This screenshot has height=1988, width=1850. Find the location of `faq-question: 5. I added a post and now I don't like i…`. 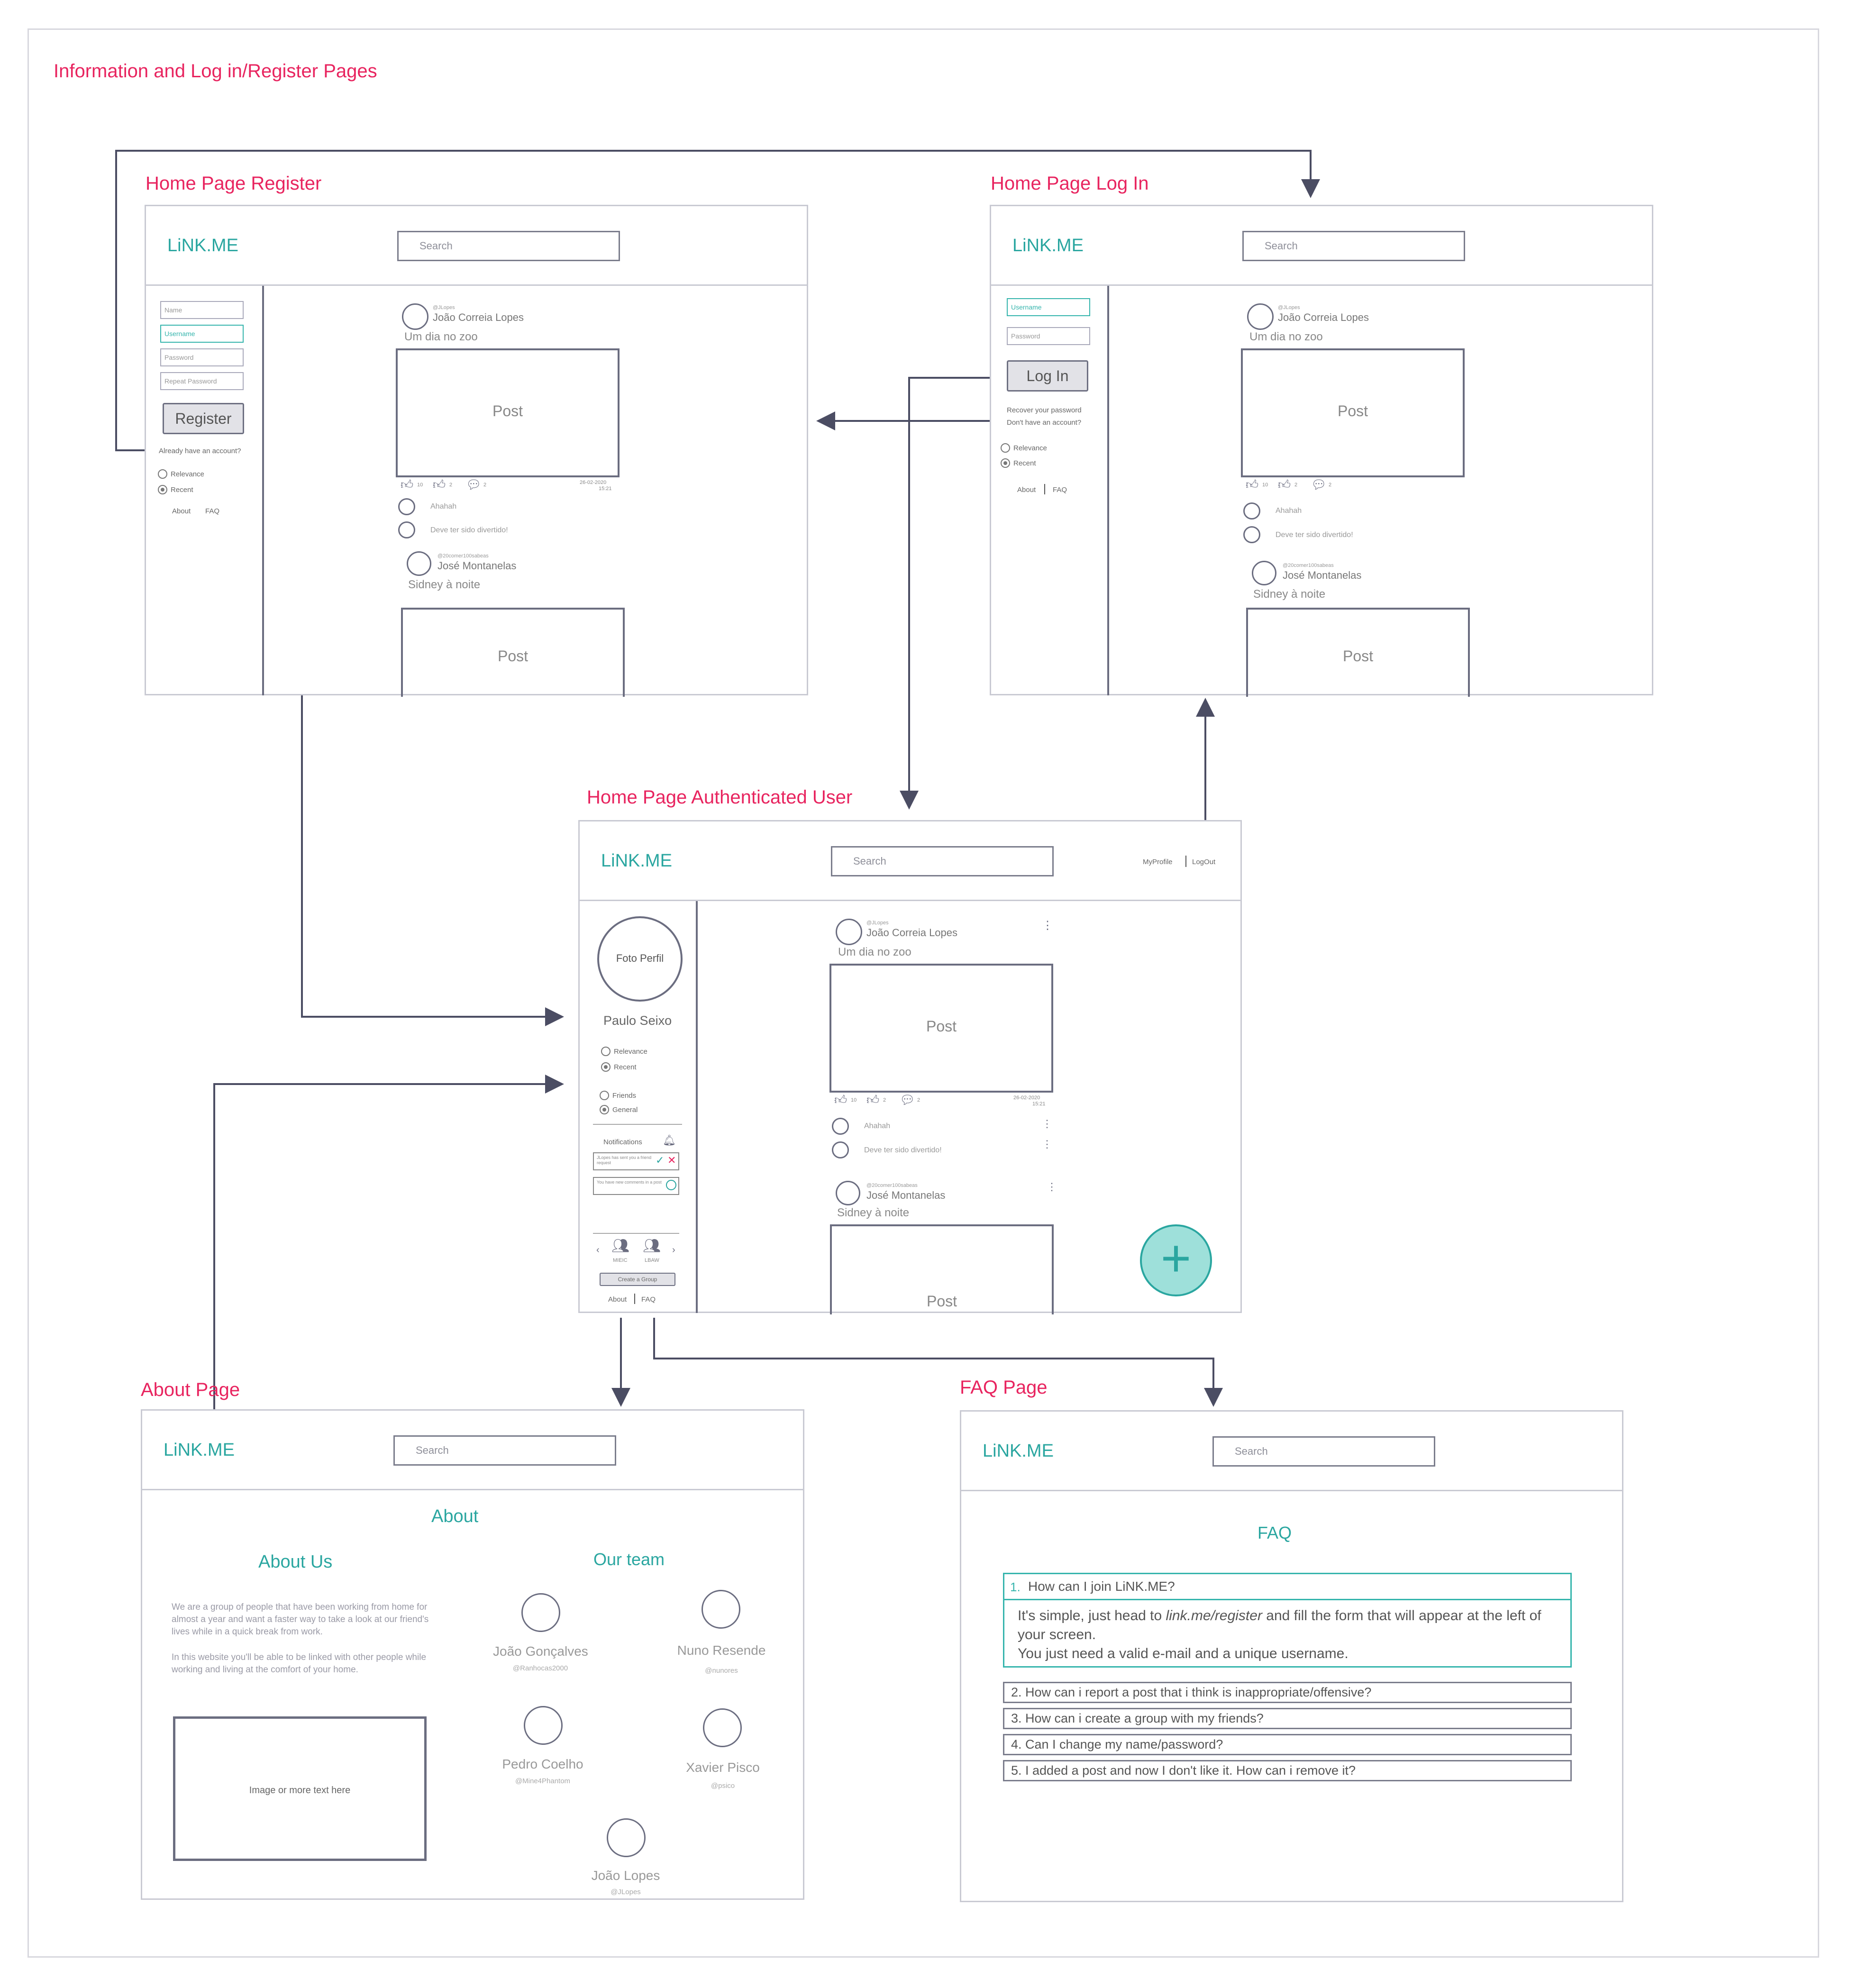

faq-question: 5. I added a post and now I don't like i… is located at coordinates (1287, 1770).